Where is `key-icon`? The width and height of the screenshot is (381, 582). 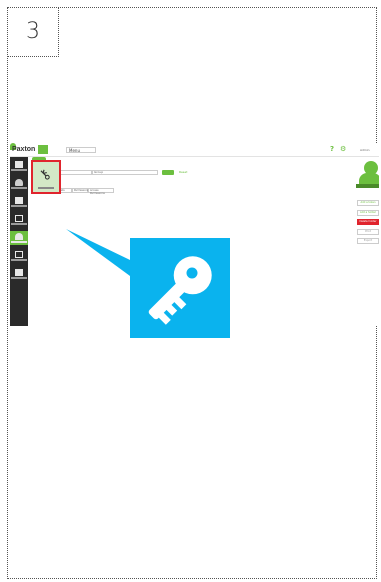 key-icon is located at coordinates (180, 290).